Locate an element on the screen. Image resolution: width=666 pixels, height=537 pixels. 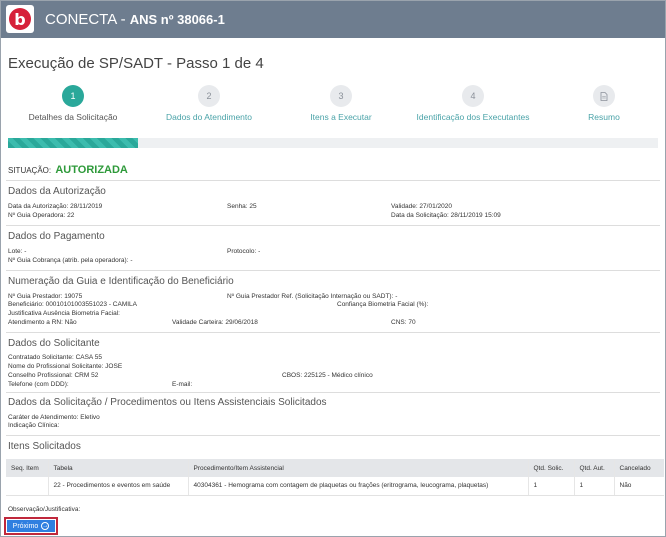
section-title-autorizacao: Dados da Autorização is located at coordinates (57, 191).